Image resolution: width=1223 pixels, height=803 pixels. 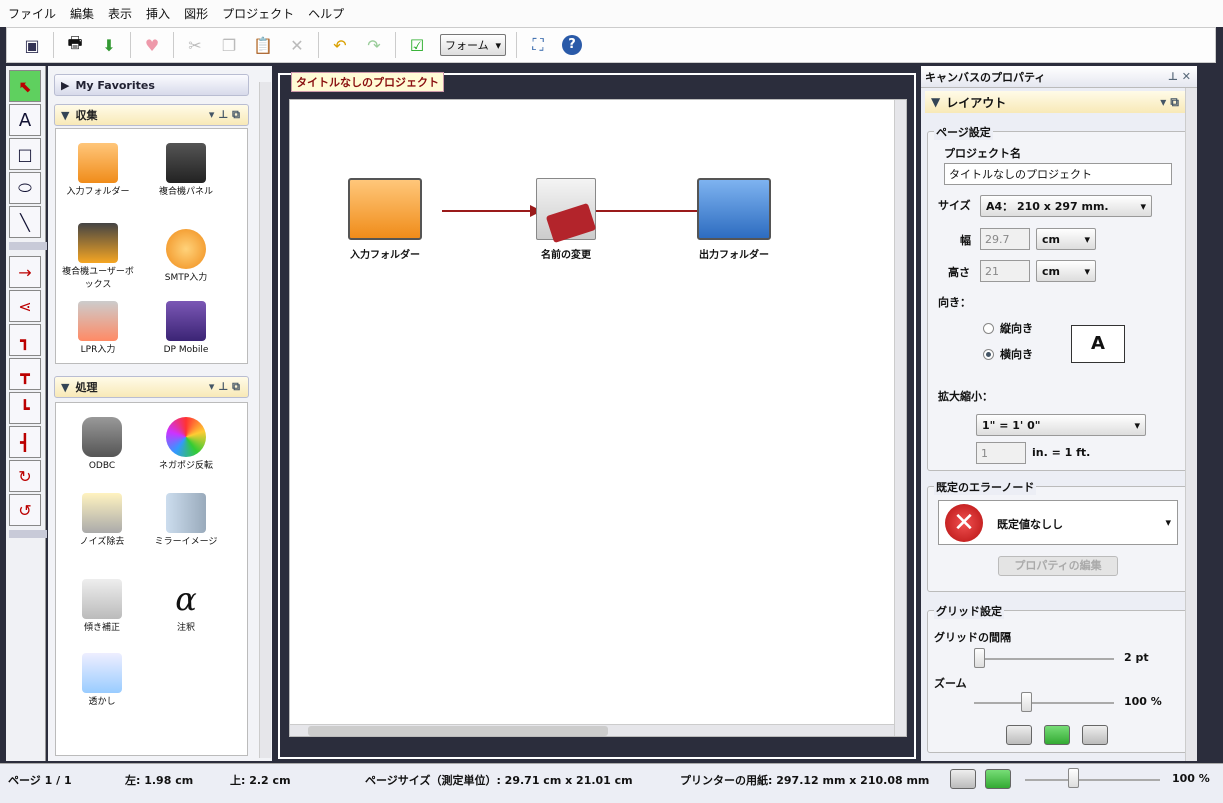 I want to click on loop-connector-icon-2: ↺, so click(x=25, y=510).